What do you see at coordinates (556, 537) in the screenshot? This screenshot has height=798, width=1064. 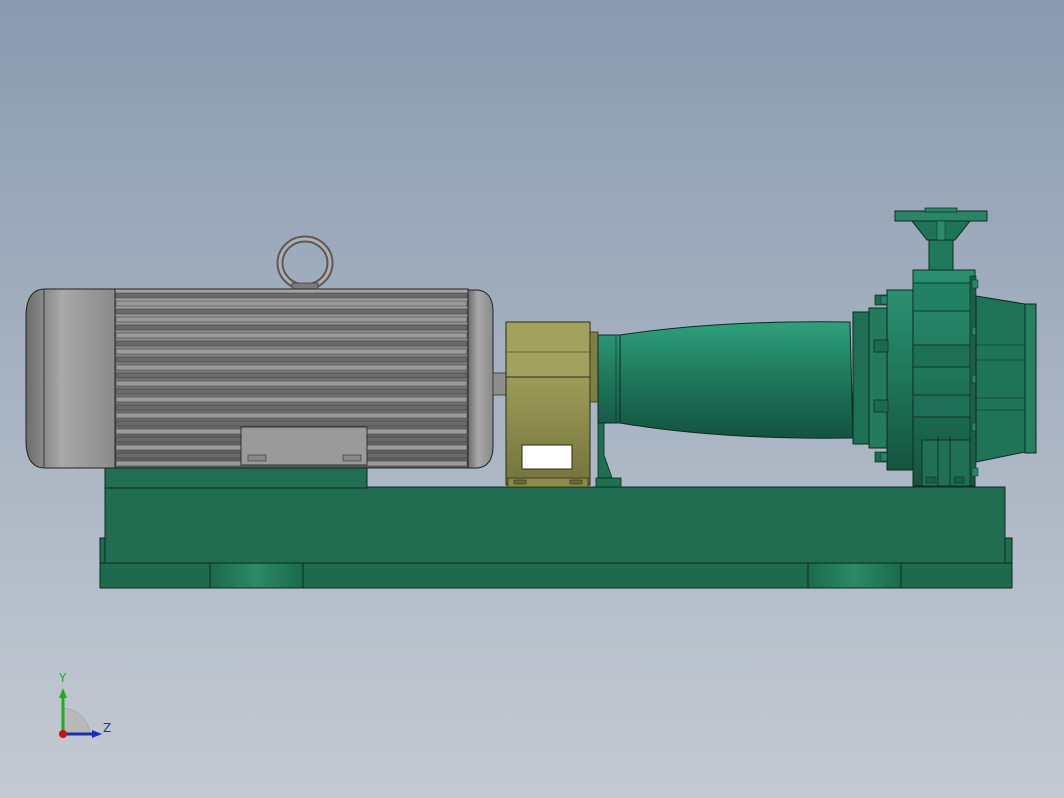 I see `base-frame` at bounding box center [556, 537].